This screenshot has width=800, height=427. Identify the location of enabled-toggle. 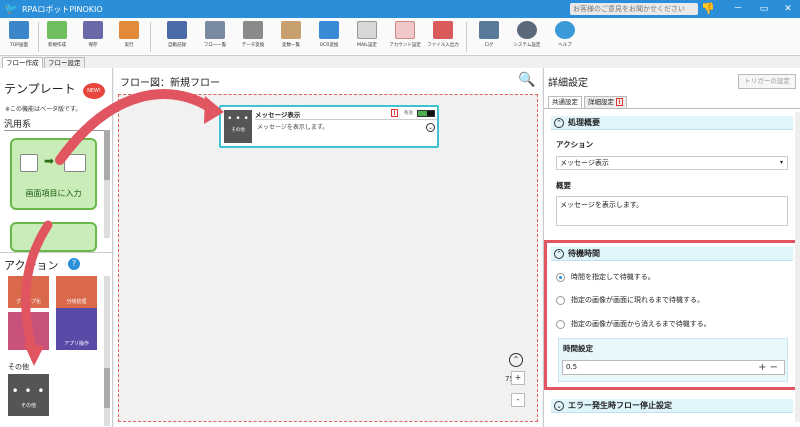
(426, 113).